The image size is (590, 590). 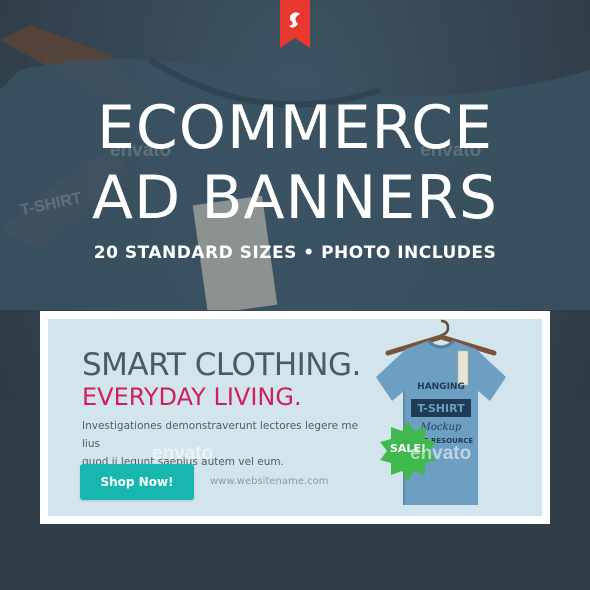 I want to click on watermark-left: envato, so click(x=141, y=150).